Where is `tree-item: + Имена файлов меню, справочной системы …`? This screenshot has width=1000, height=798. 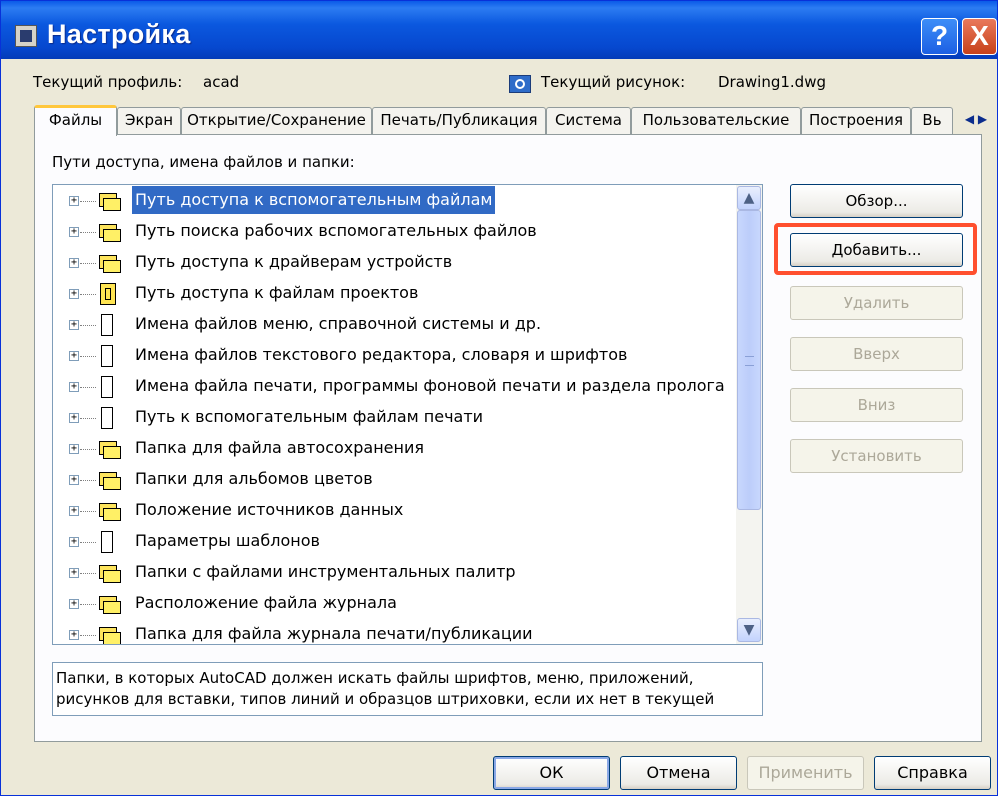
tree-item: + Имена файлов меню, справочной системы … is located at coordinates (395, 325).